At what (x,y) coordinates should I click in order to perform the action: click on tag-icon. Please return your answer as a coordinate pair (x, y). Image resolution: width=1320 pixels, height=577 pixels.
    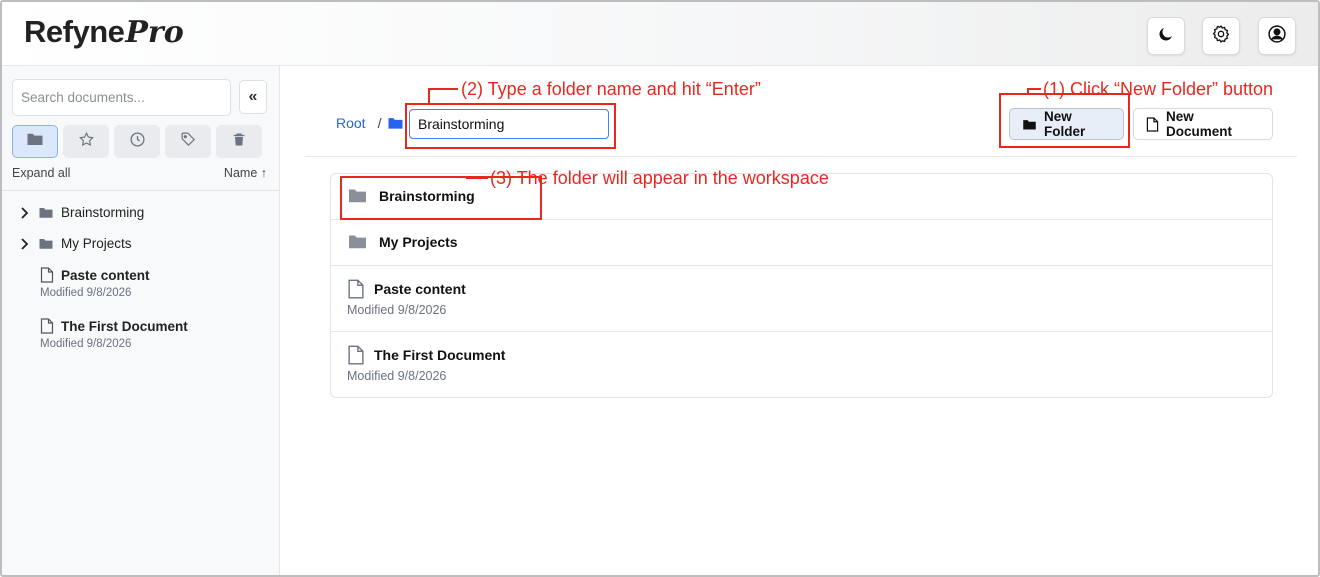
    Looking at the image, I should click on (188, 142).